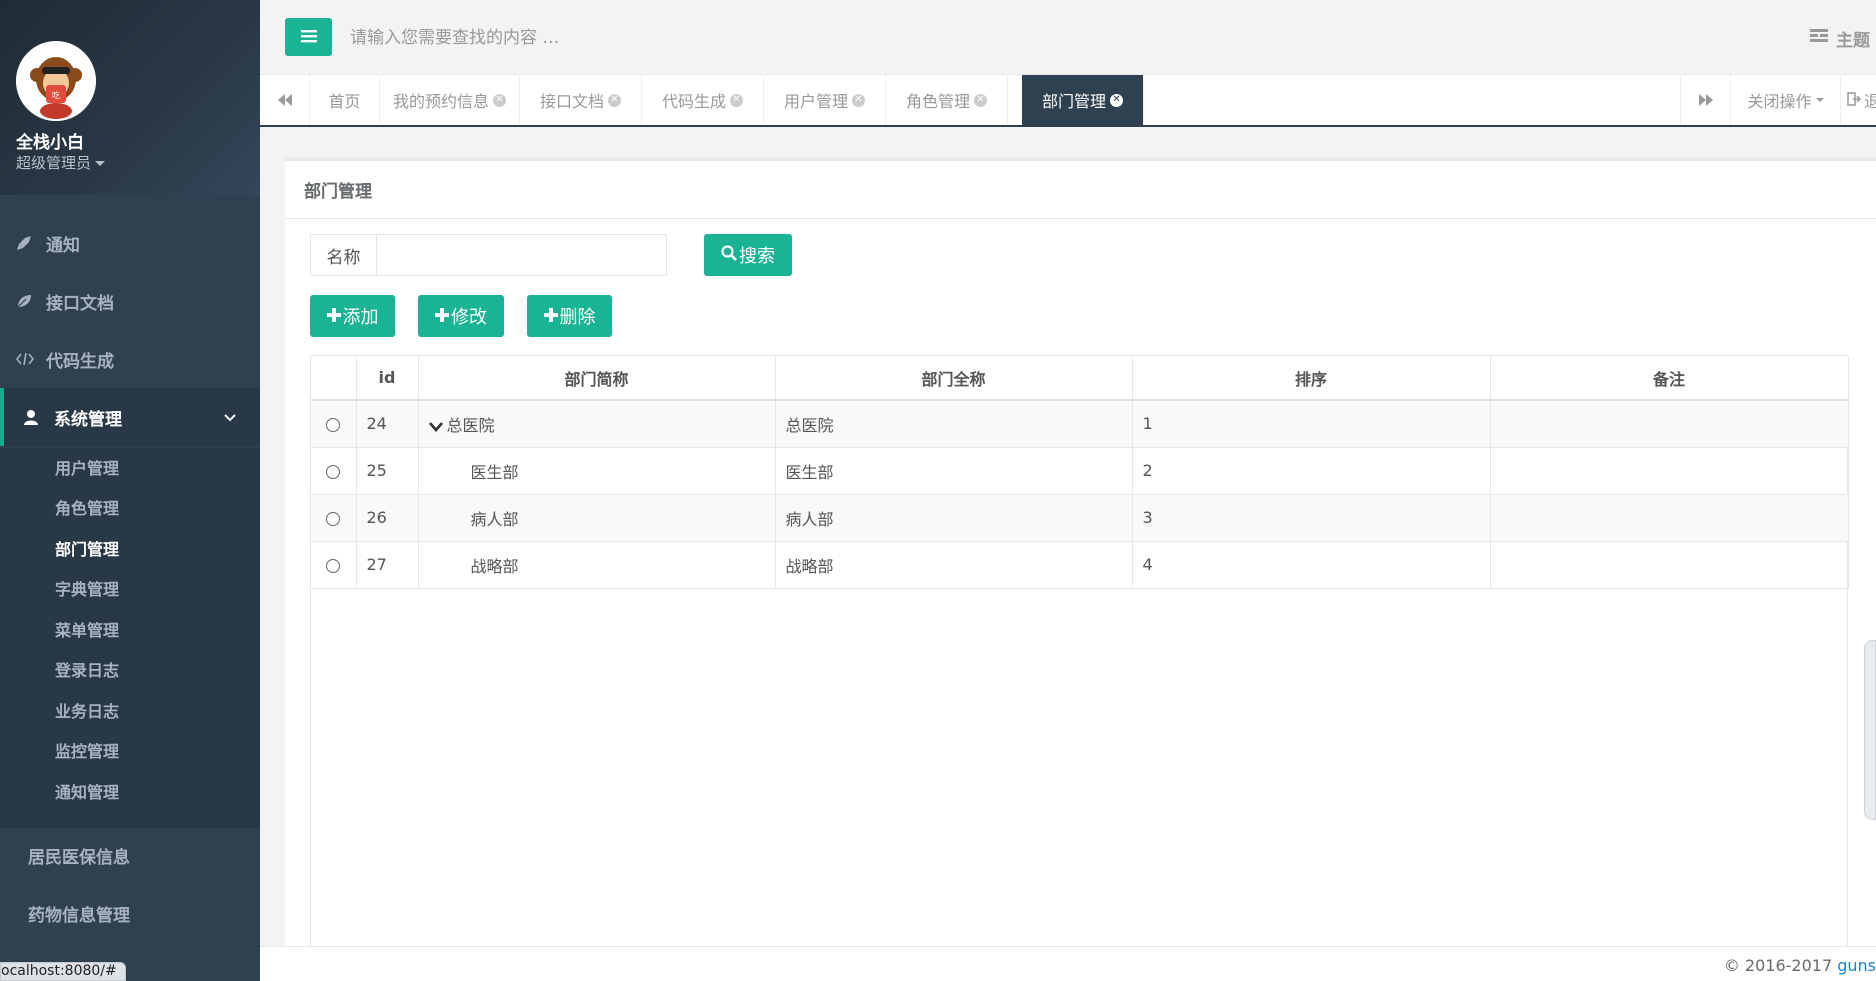 This screenshot has height=981, width=1876. What do you see at coordinates (387, 471) in the screenshot?
I see `cell-id: 25` at bounding box center [387, 471].